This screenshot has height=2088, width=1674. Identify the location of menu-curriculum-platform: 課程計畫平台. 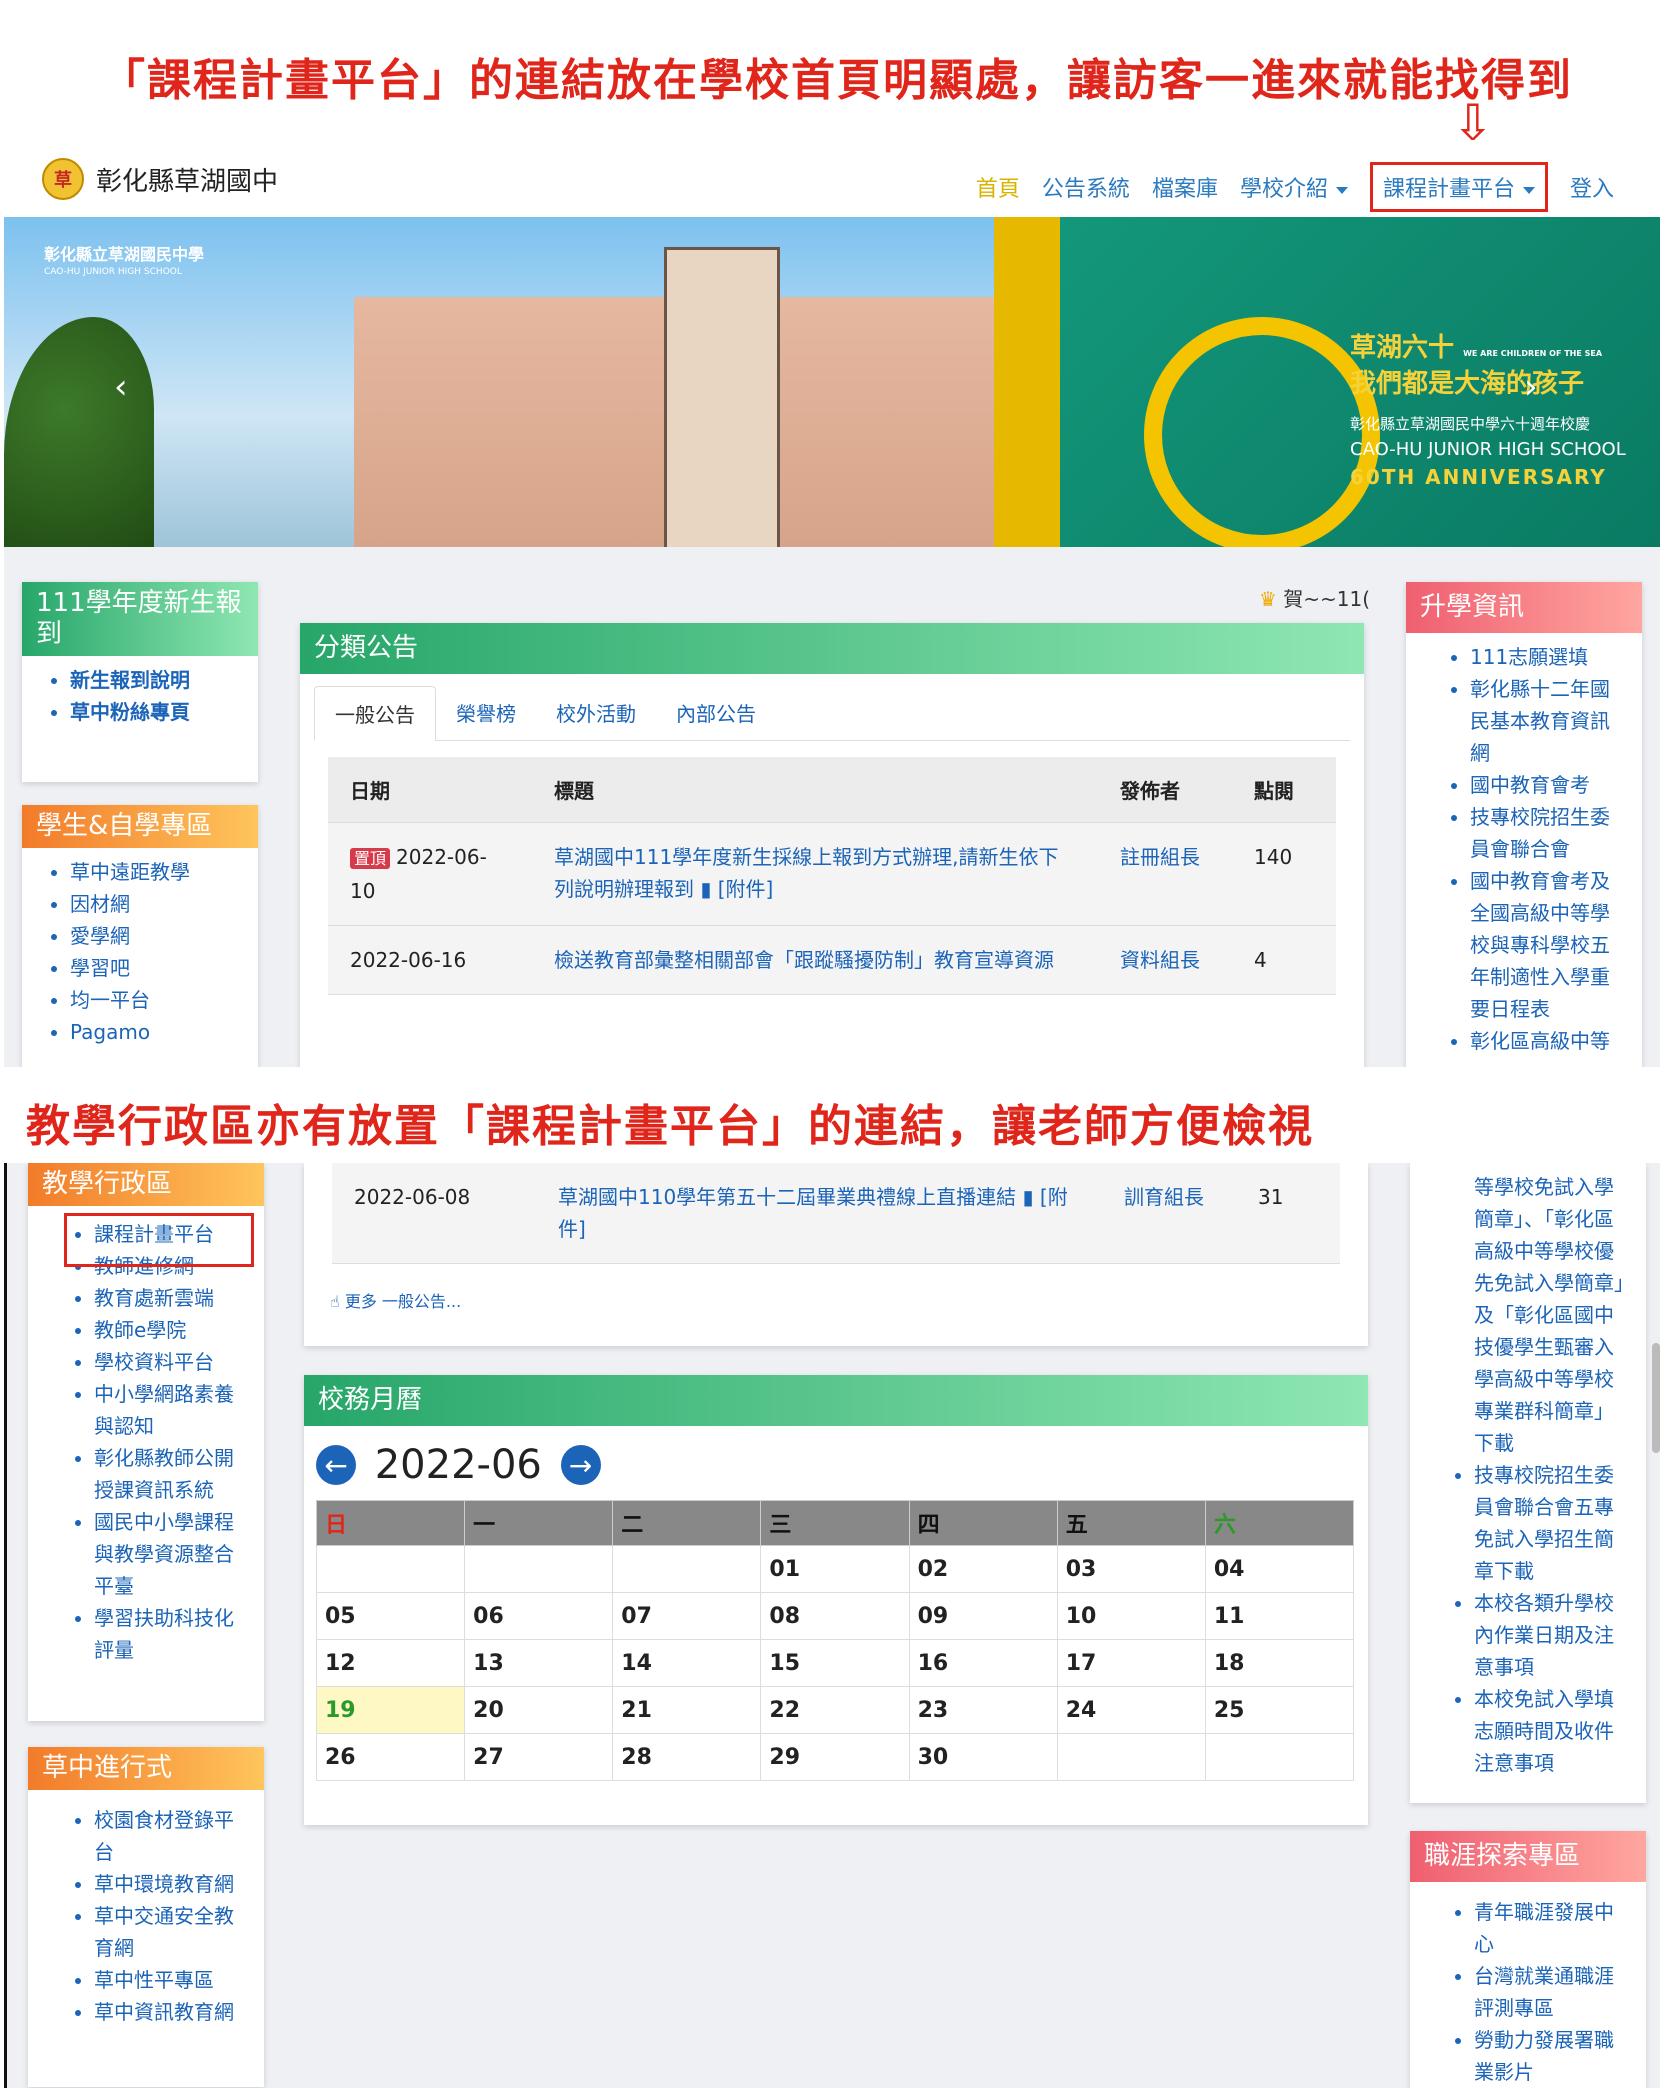
(1458, 187).